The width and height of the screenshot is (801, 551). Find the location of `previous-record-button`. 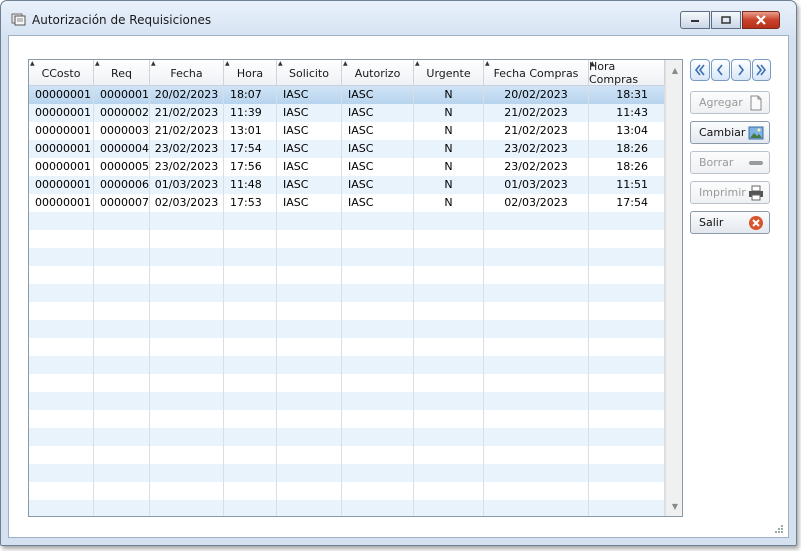

previous-record-button is located at coordinates (720, 70).